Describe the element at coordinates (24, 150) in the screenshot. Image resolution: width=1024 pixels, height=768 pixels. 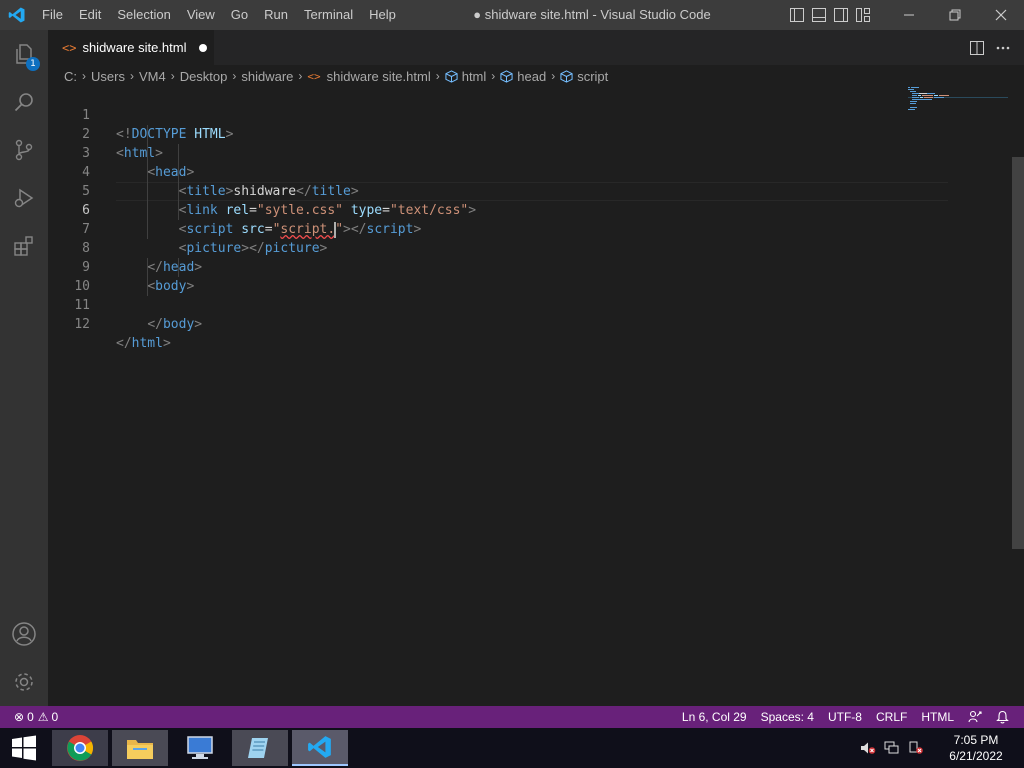
I see `source-control-icon` at that location.